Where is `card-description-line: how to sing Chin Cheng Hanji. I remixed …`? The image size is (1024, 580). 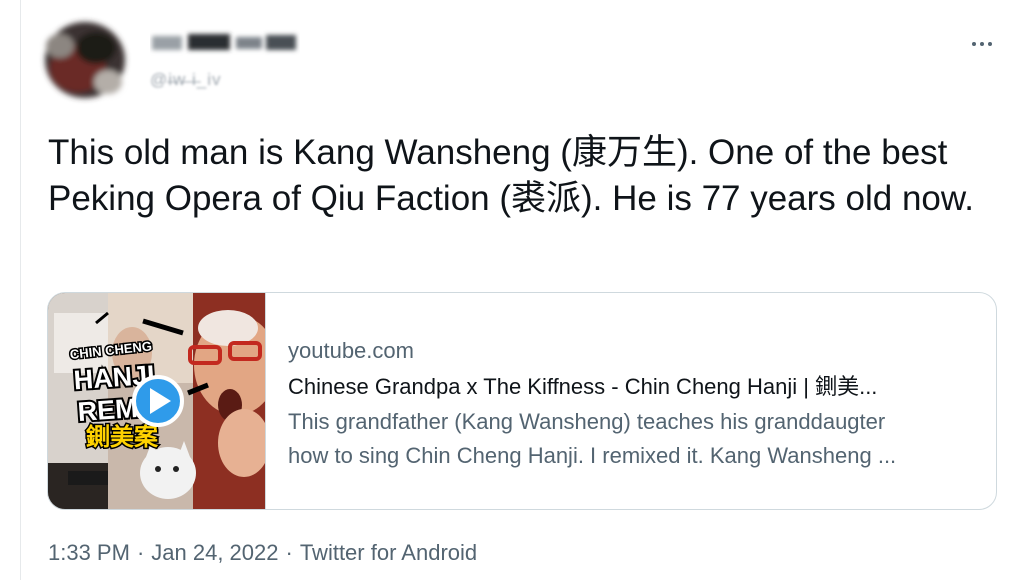
card-description-line: how to sing Chin Cheng Hanji. I remixed … is located at coordinates (592, 455).